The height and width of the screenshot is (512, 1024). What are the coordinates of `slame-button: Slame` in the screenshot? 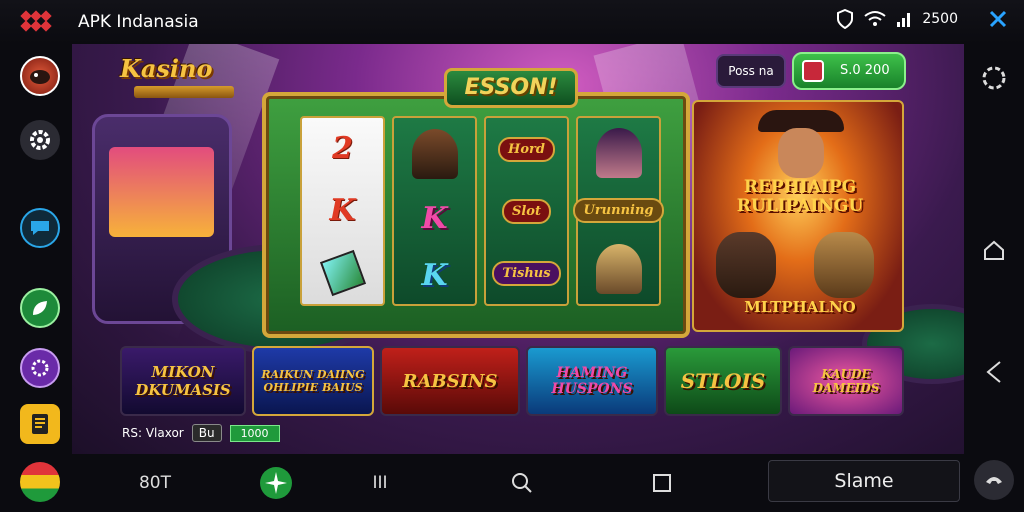 It's located at (864, 481).